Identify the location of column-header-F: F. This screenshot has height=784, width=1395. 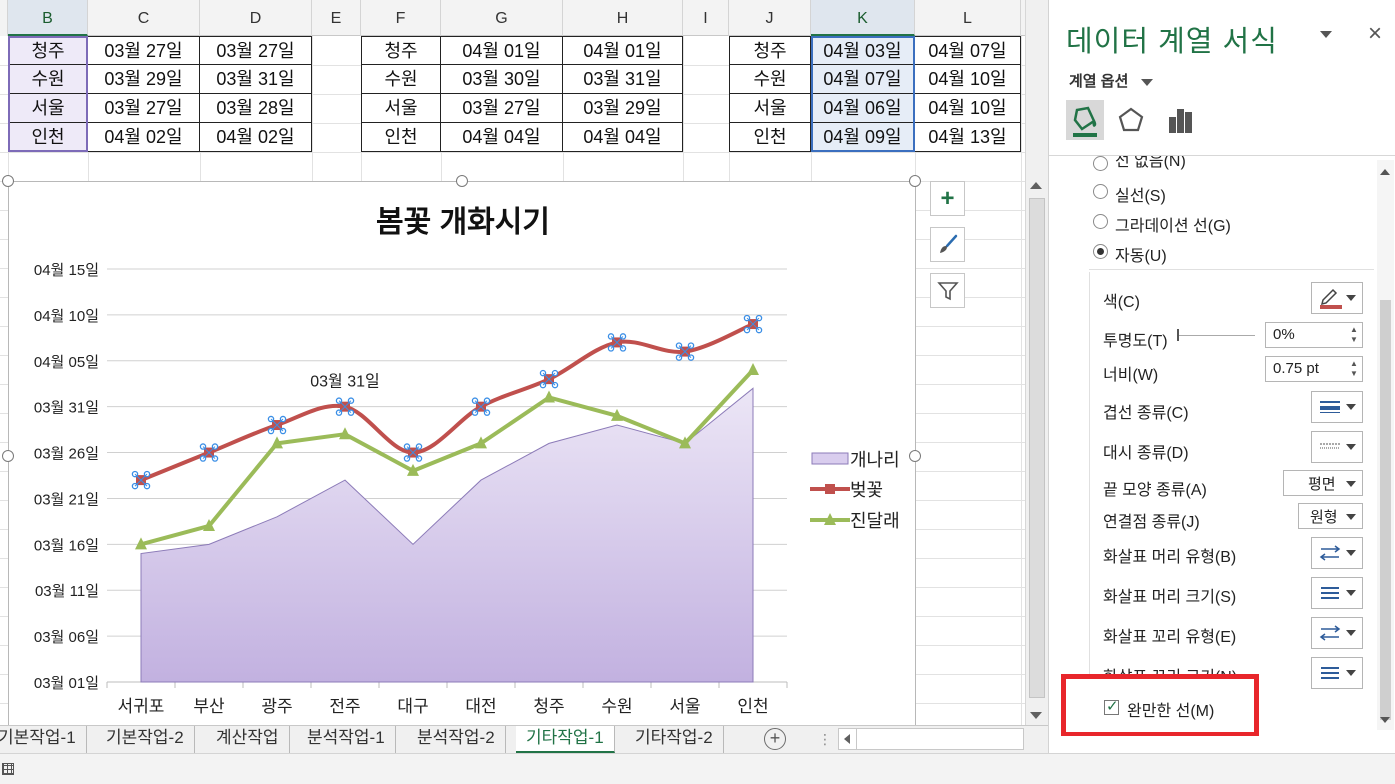
(401, 18).